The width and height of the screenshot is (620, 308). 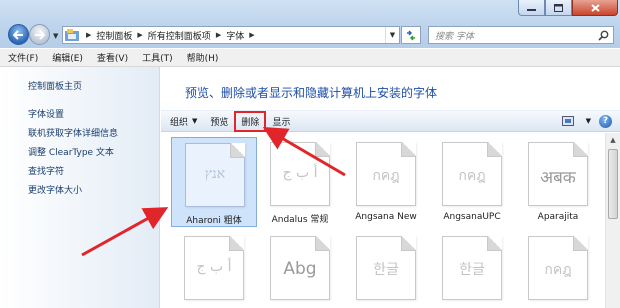 I want to click on font-item: กคฎ, so click(x=558, y=269).